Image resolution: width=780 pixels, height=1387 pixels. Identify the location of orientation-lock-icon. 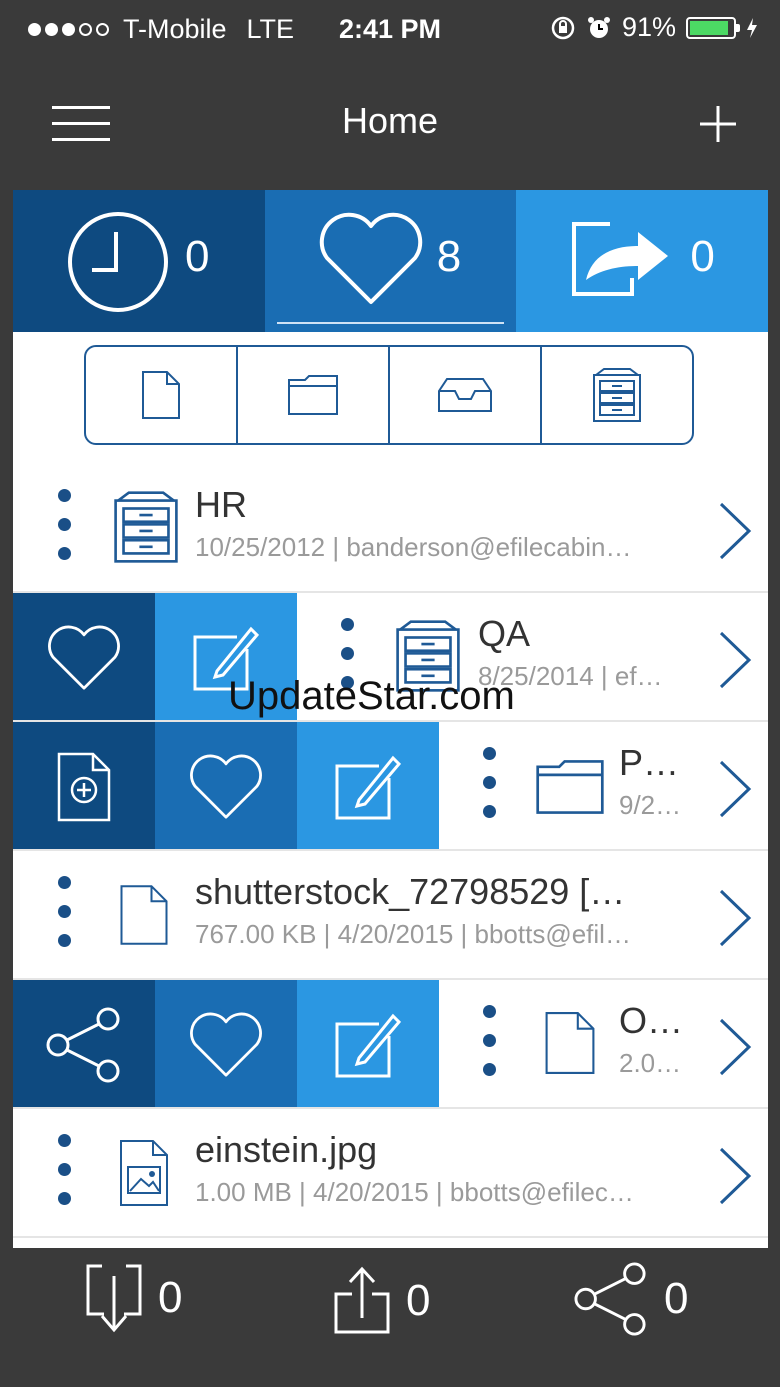
(563, 27).